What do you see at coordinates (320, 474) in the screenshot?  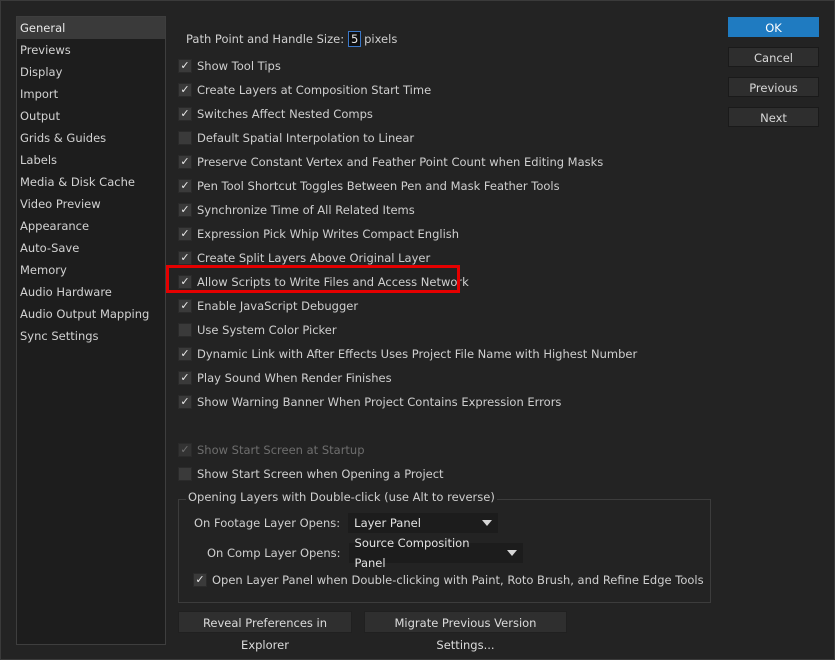 I see `checkbox-label: Show Start Screen when Opening a Project` at bounding box center [320, 474].